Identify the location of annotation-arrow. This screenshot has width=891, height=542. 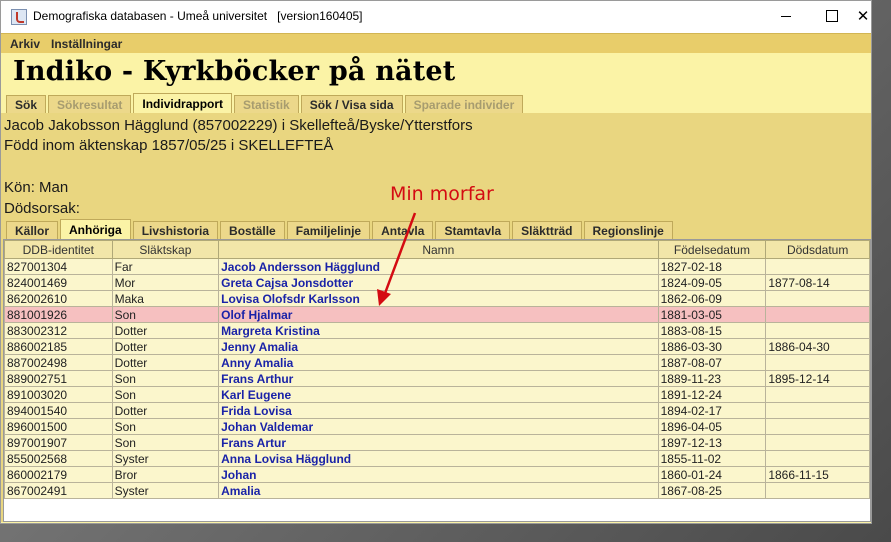
(397, 259).